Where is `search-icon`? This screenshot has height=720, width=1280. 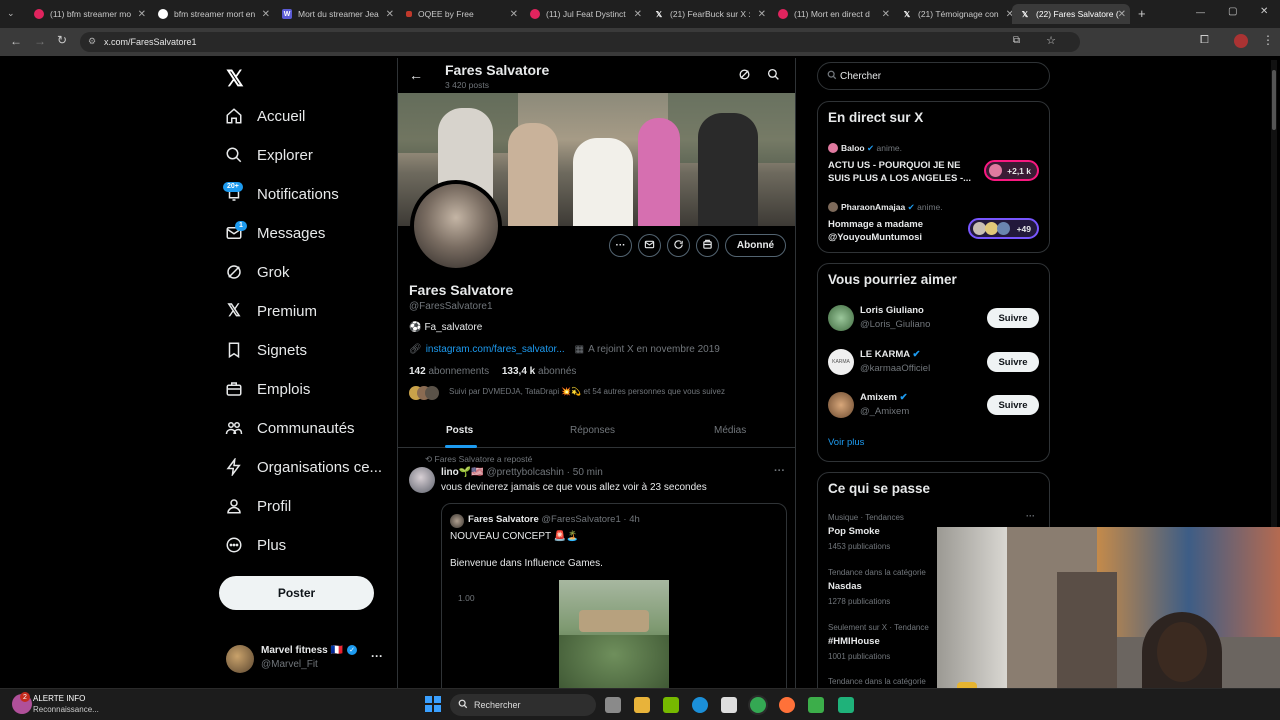 search-icon is located at coordinates (773, 77).